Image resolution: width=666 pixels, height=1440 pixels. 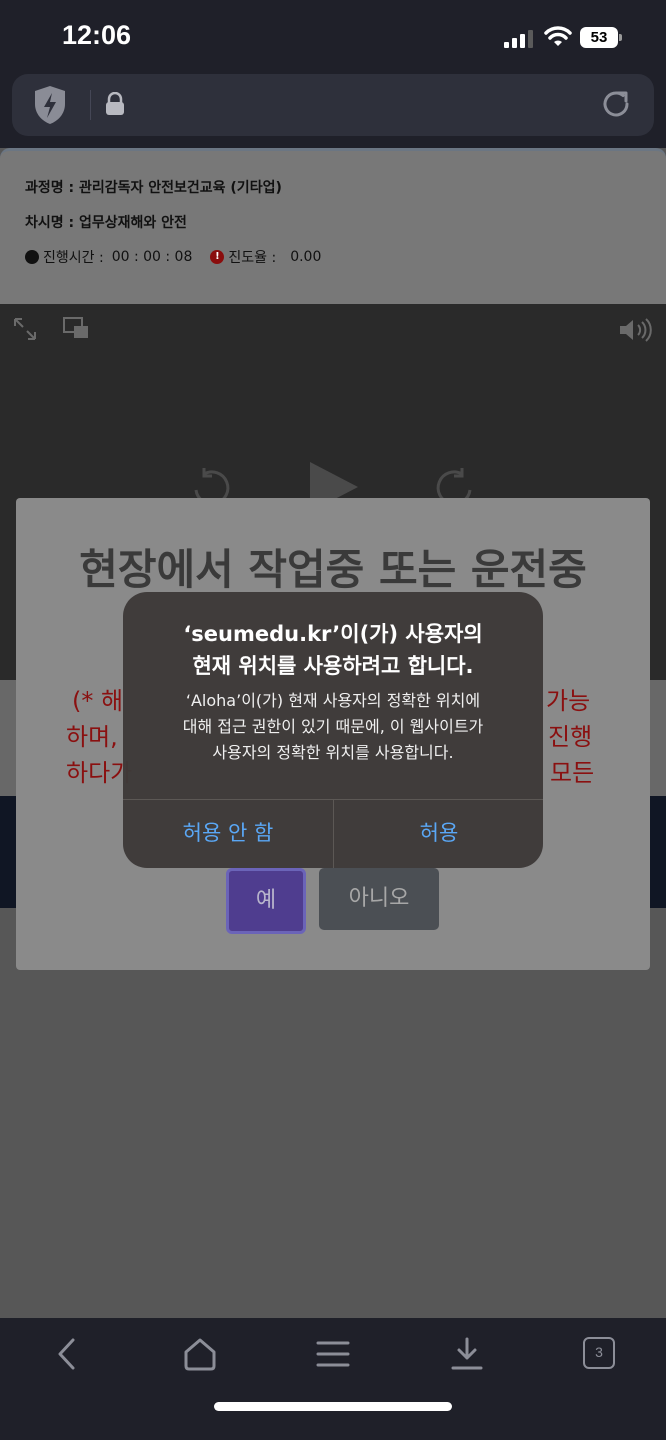 I want to click on reload-icon, so click(x=616, y=104).